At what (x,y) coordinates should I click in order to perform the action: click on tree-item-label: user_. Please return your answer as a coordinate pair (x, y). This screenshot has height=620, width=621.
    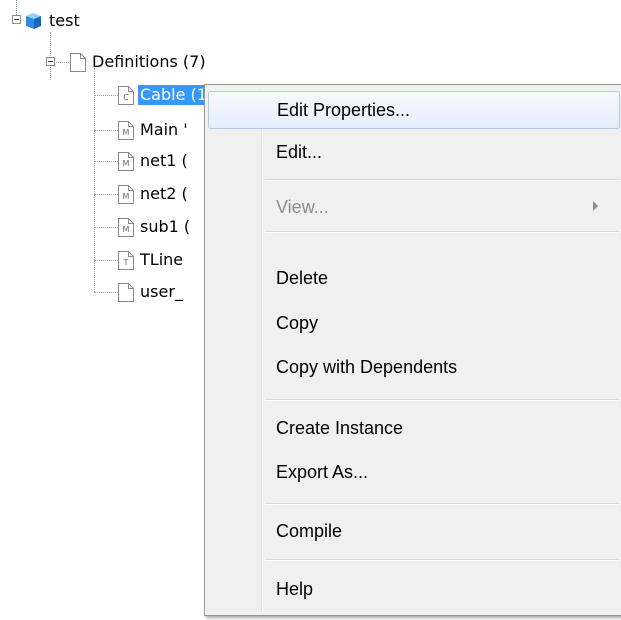
    Looking at the image, I should click on (161, 291).